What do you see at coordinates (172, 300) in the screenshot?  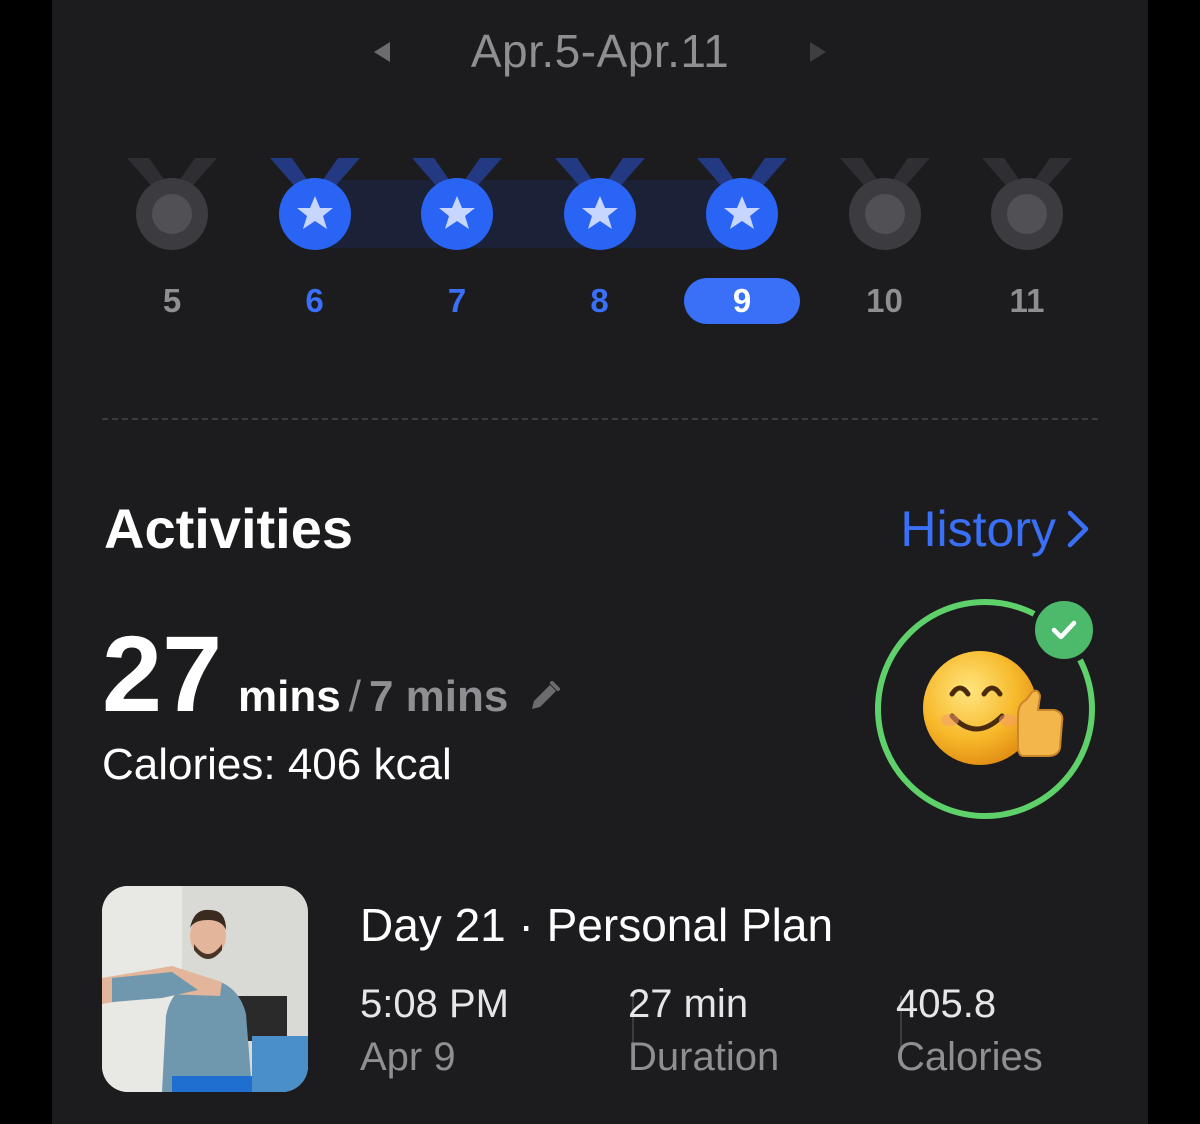 I see `day-number: 5` at bounding box center [172, 300].